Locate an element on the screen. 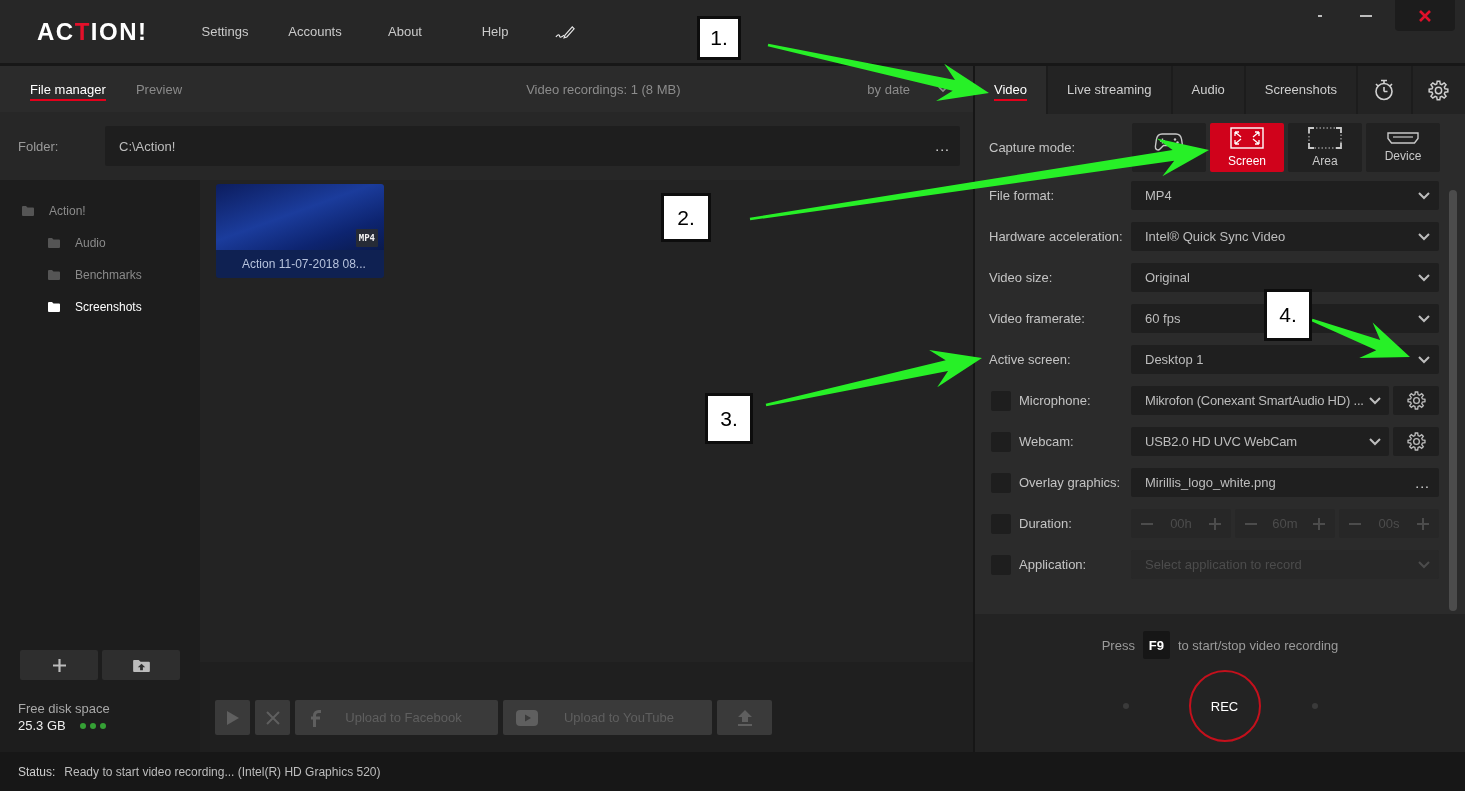 This screenshot has width=1465, height=791. upload-icon is located at coordinates (744, 717).